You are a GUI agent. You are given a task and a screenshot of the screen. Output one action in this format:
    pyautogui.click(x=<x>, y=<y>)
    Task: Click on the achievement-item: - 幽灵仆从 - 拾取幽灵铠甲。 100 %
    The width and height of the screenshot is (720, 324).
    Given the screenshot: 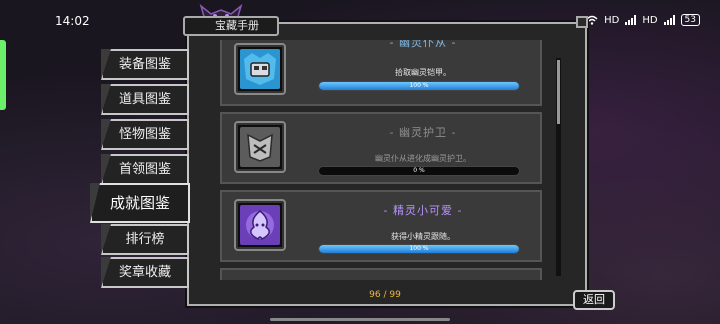 What is the action you would take?
    pyautogui.click(x=381, y=73)
    